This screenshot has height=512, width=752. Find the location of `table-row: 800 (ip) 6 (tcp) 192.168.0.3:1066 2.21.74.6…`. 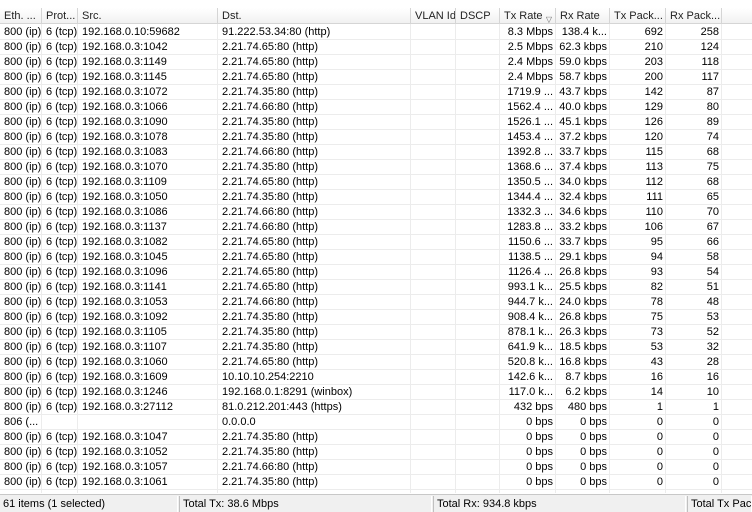

table-row: 800 (ip) 6 (tcp) 192.168.0.3:1066 2.21.74.6… is located at coordinates (376, 107).